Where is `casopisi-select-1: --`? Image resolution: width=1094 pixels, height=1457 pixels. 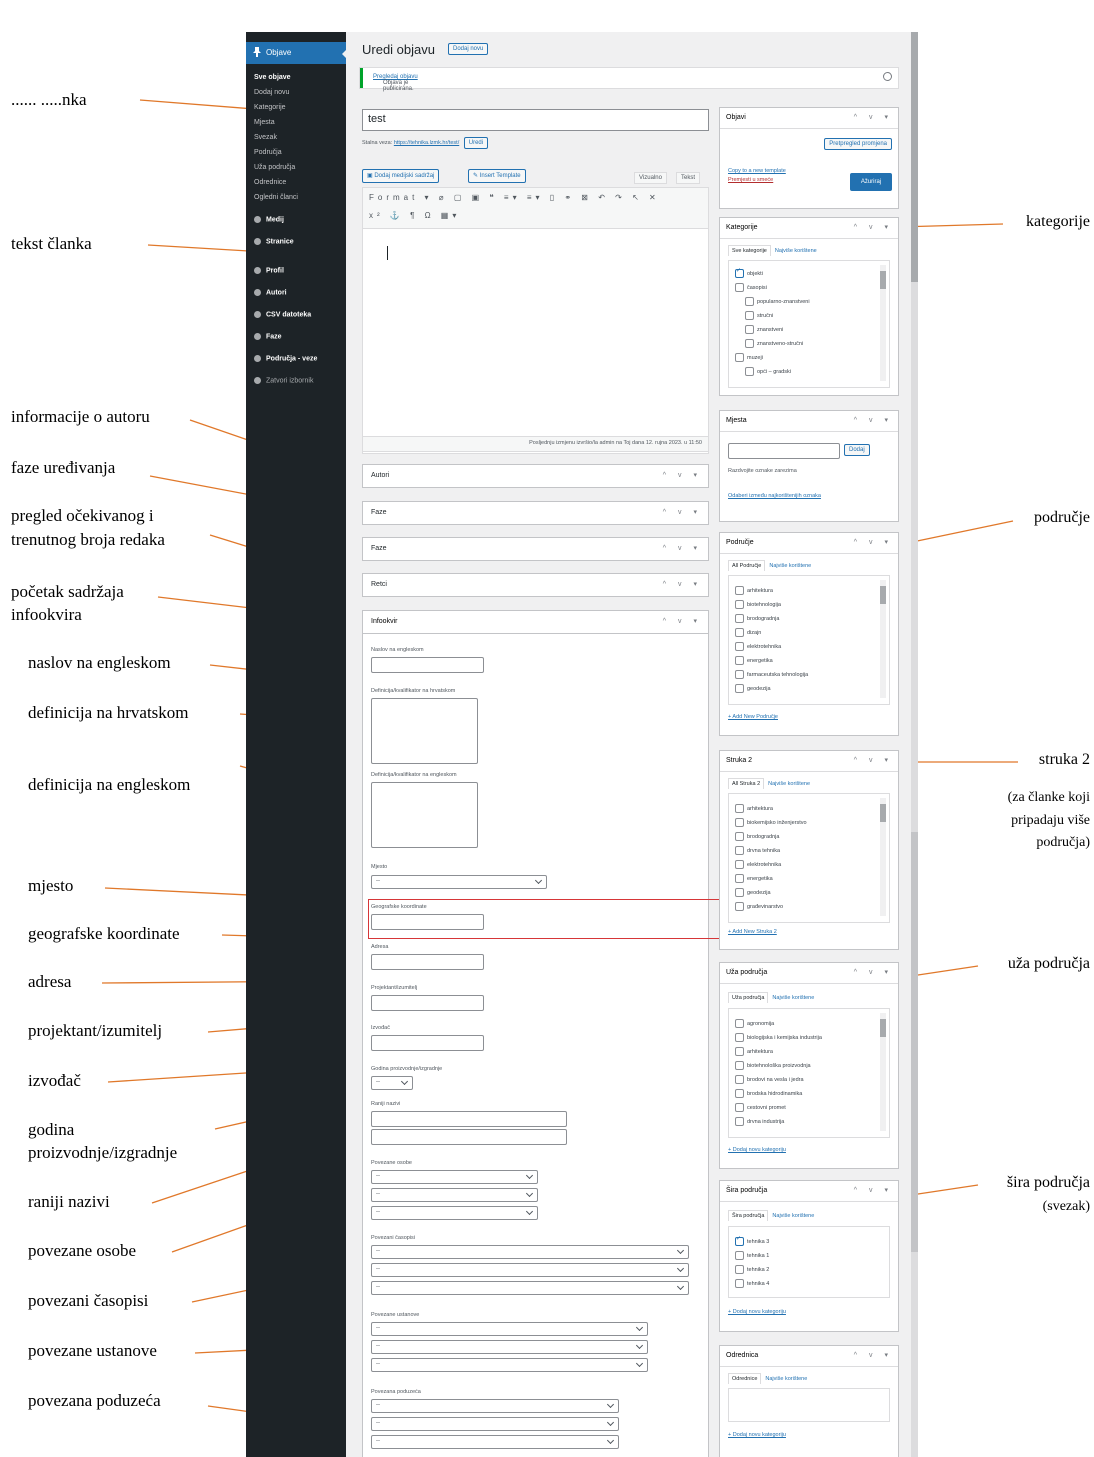
casopisi-select-1: -- is located at coordinates (530, 1252).